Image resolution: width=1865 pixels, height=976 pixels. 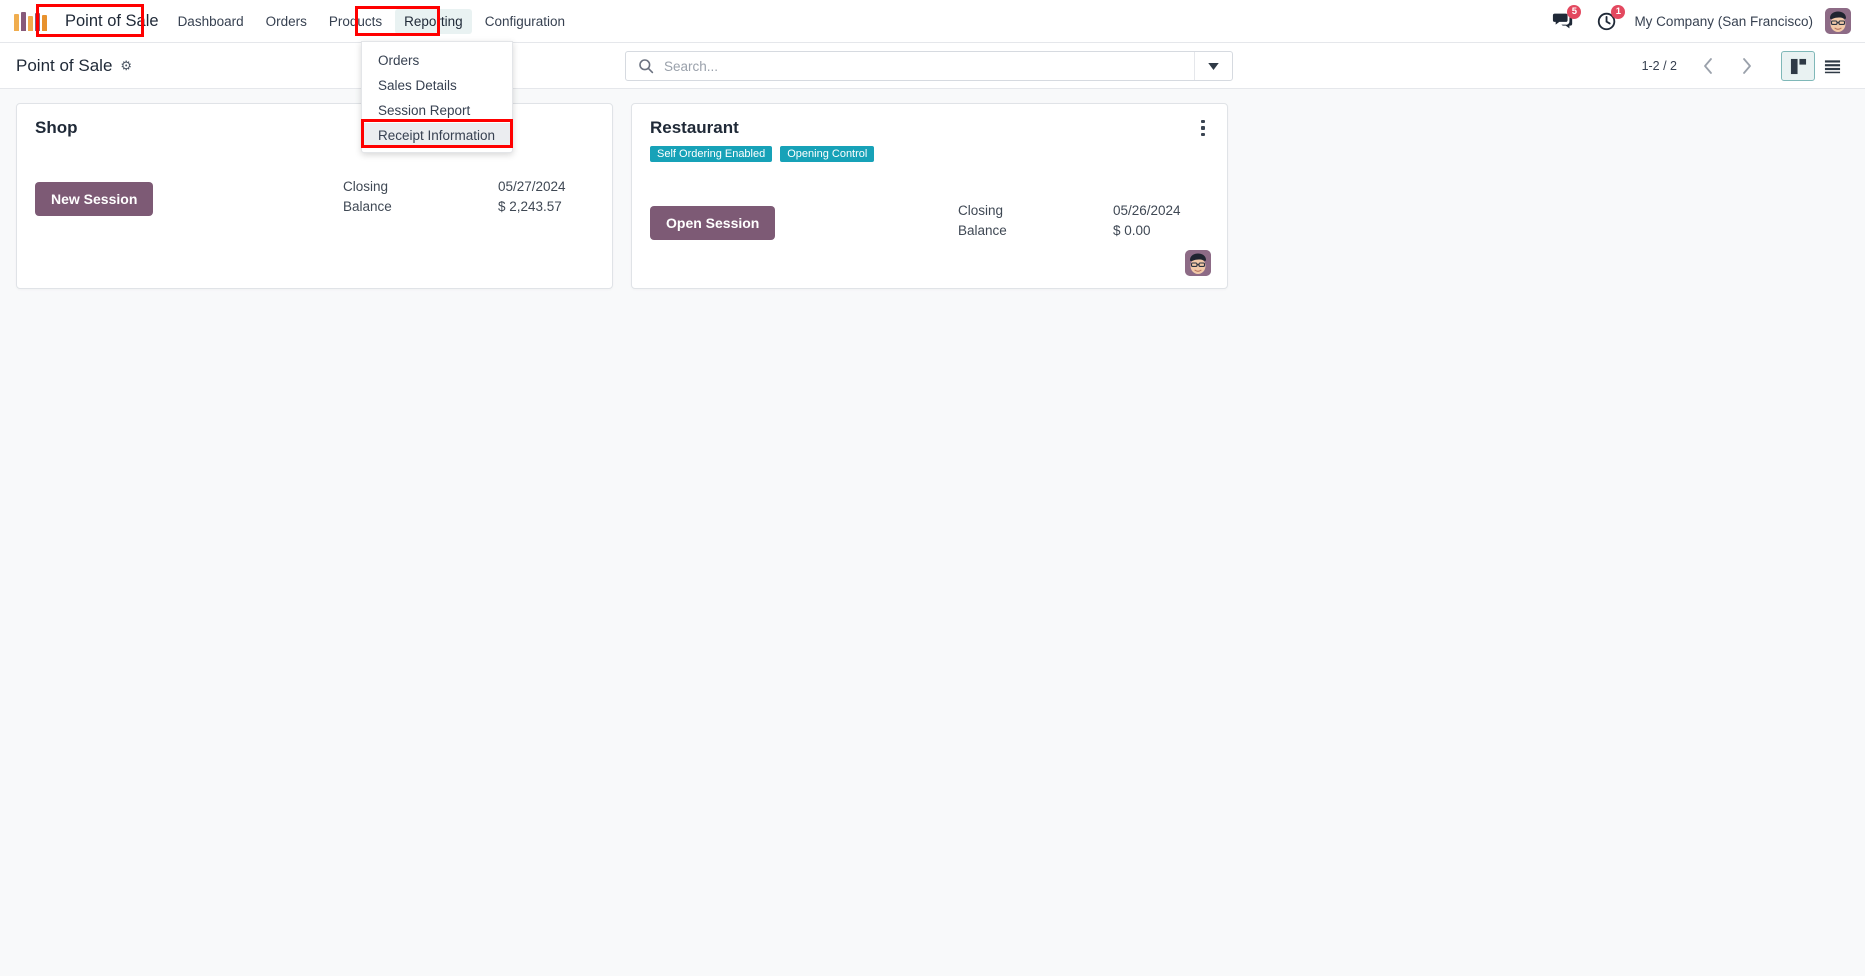 I want to click on search-icon, so click(x=646, y=66).